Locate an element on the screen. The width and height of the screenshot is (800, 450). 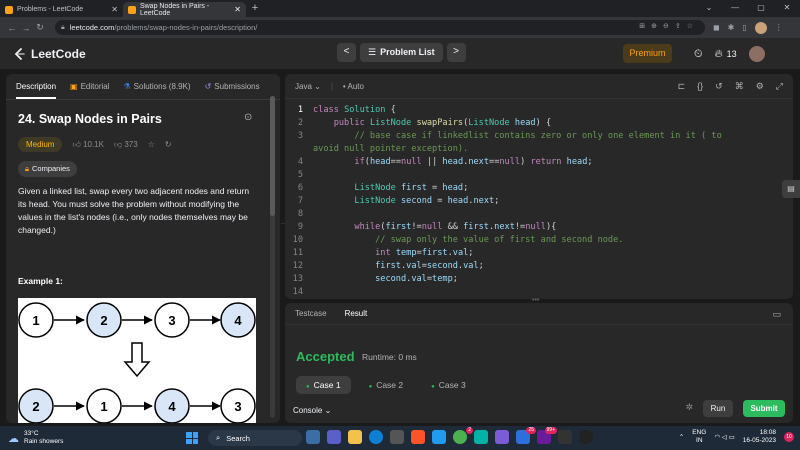
problem-list-button: ☰ Problem List is located at coordinates (401, 52).